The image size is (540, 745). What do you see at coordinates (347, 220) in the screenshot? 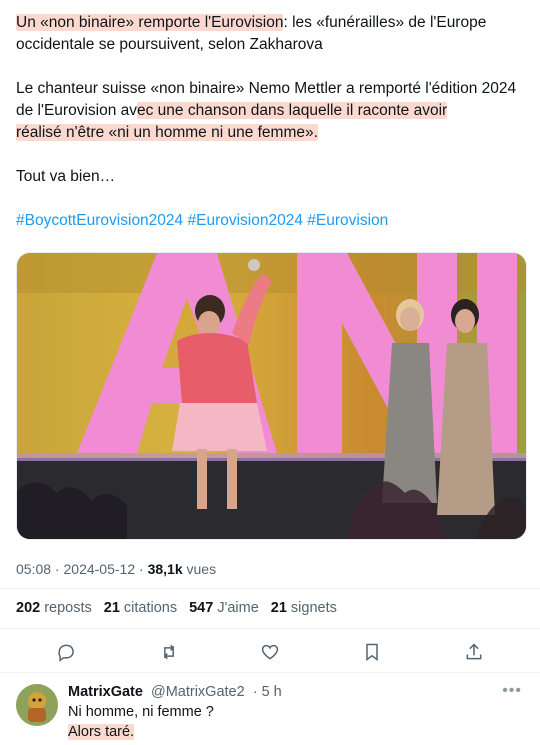
I see `hashtag-link: #Eurovision` at bounding box center [347, 220].